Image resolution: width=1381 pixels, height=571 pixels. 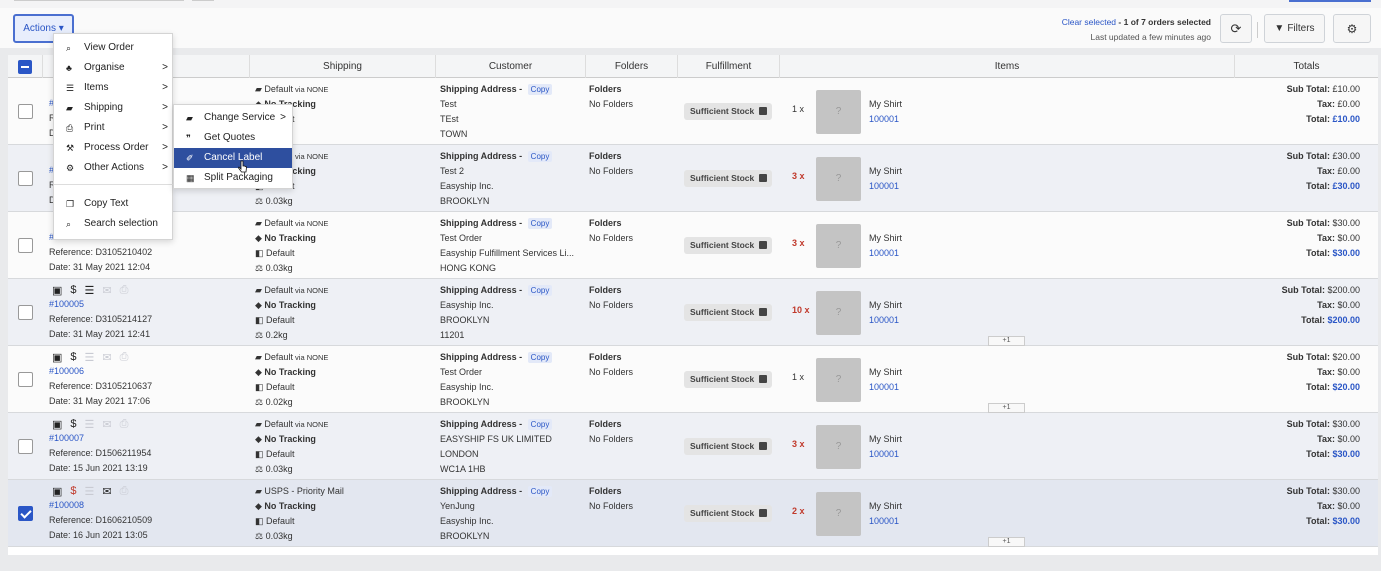 What do you see at coordinates (280, 454) in the screenshot?
I see `package-name: Default` at bounding box center [280, 454].